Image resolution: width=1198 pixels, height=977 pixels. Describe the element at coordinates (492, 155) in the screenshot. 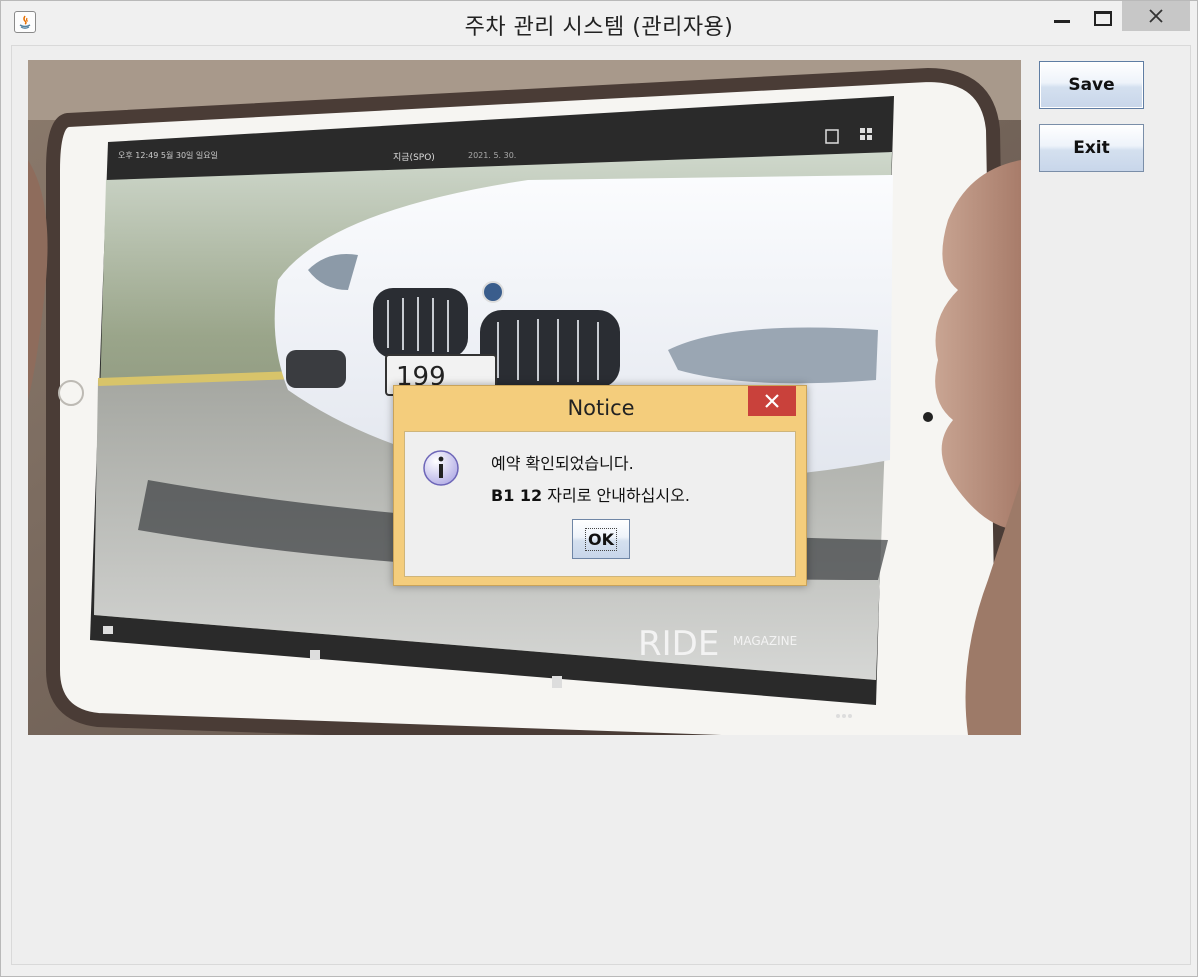

I see `tablet-date: 2021. 5. 30.` at that location.